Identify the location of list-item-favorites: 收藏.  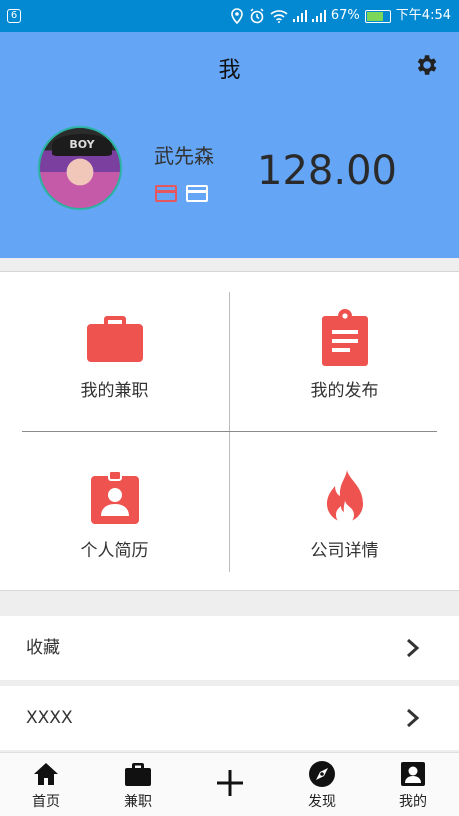
(229, 648).